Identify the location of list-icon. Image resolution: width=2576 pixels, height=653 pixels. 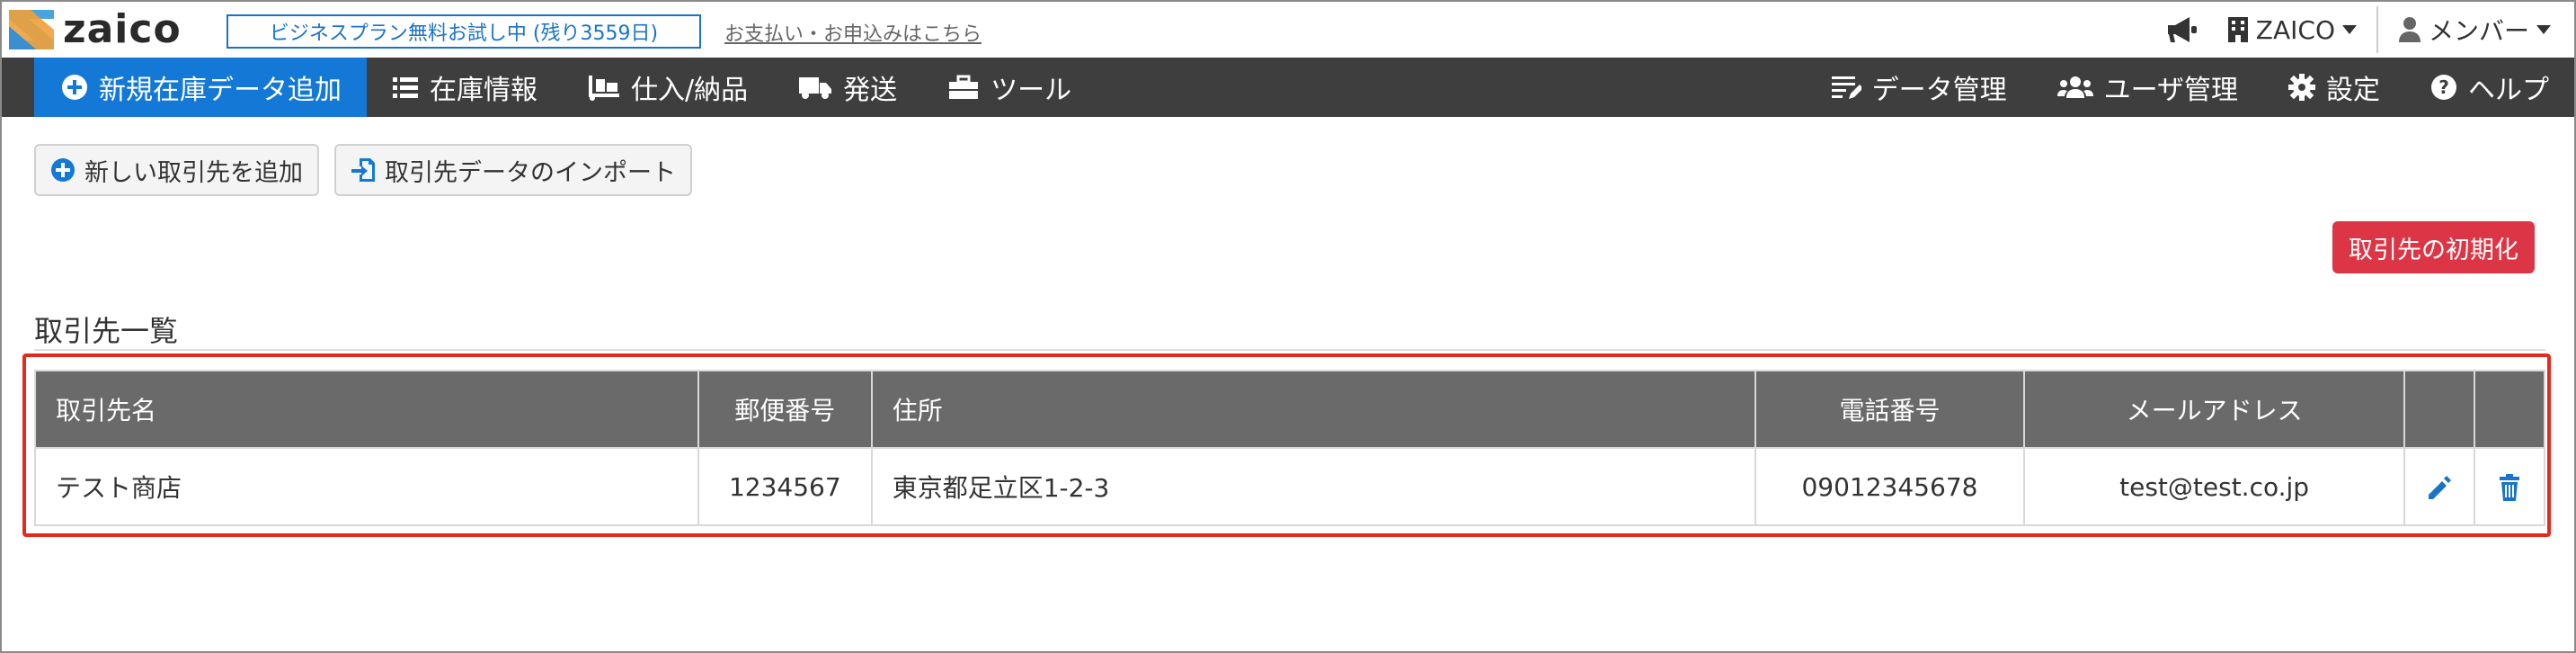
(405, 87).